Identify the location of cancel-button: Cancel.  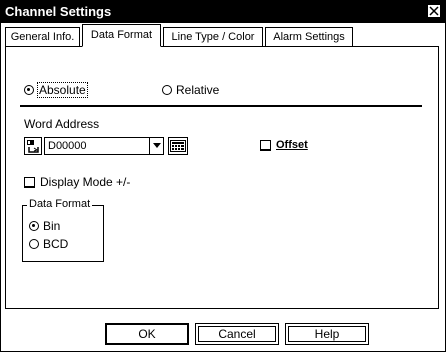
(237, 334).